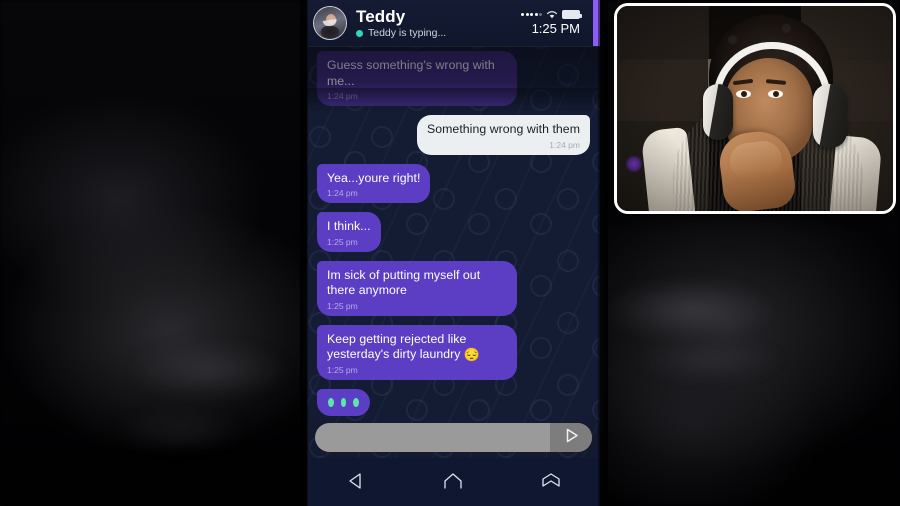 The width and height of the screenshot is (900, 506). I want to click on avatar-photo, so click(330, 23).